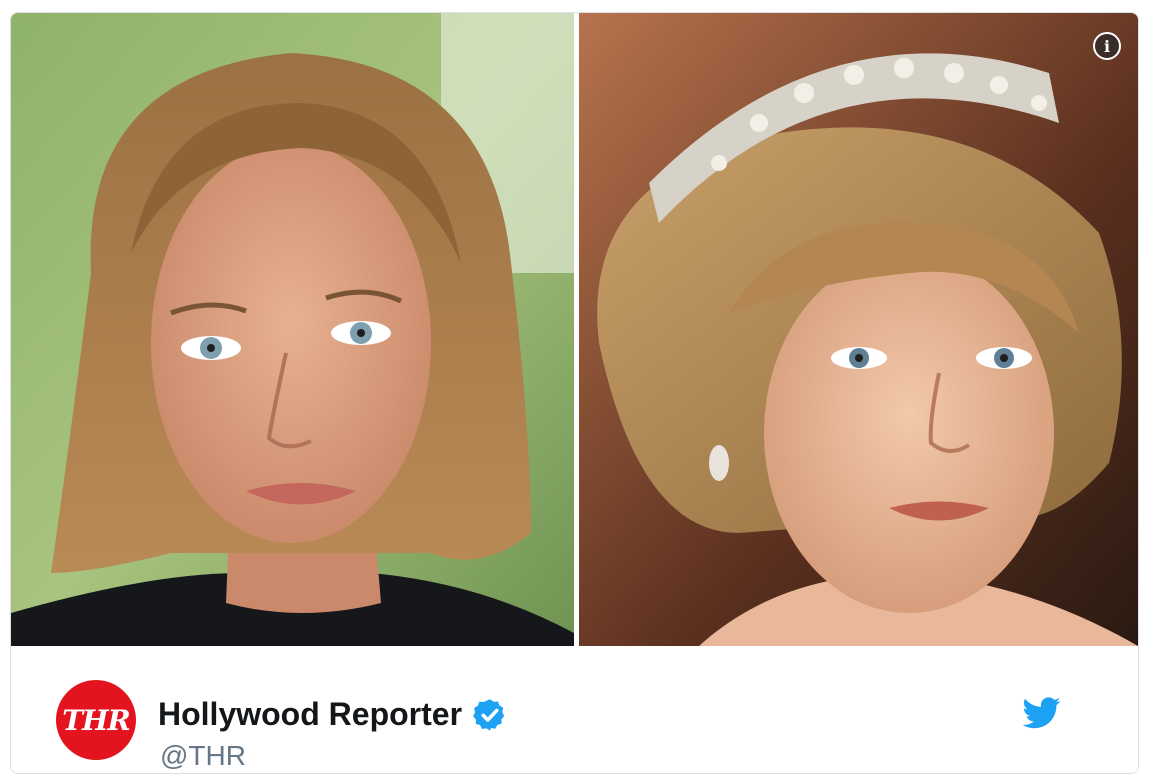 The height and width of the screenshot is (774, 1150). I want to click on verified-badge-icon, so click(489, 714).